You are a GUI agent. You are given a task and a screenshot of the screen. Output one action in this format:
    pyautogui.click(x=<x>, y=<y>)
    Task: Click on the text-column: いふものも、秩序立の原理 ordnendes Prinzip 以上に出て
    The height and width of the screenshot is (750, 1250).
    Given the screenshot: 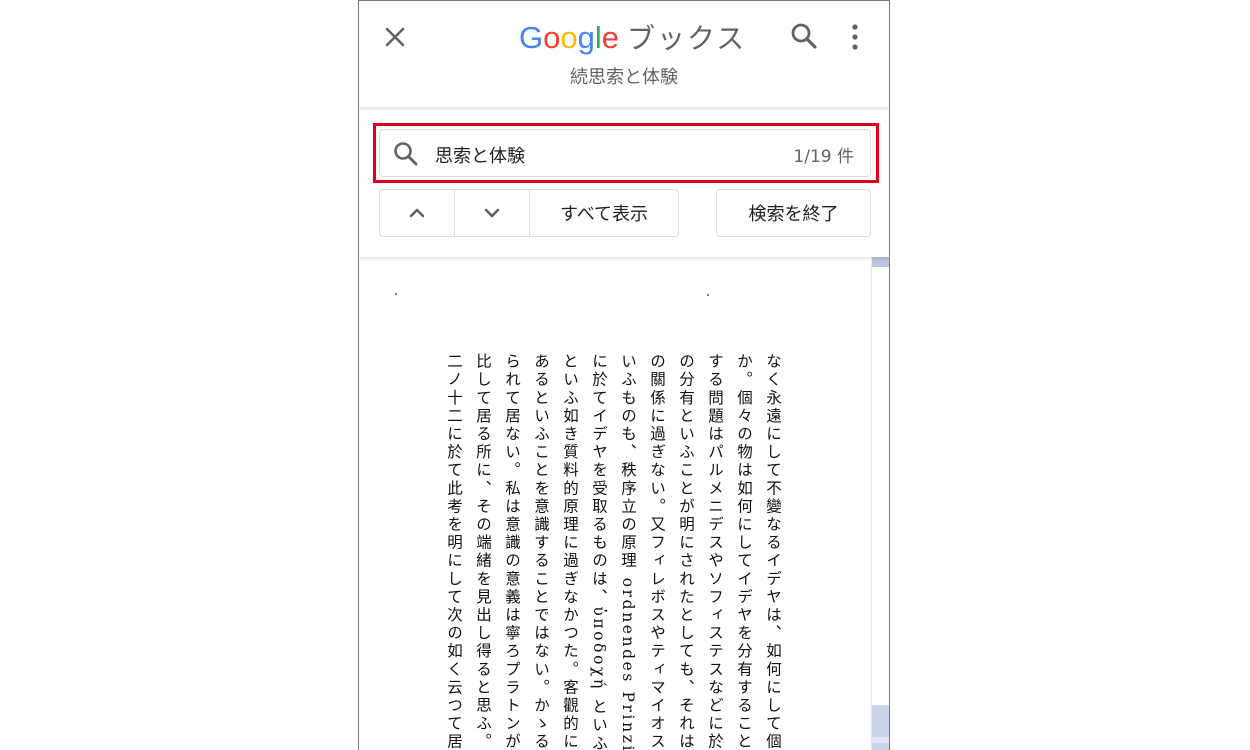 What is the action you would take?
    pyautogui.click(x=628, y=551)
    